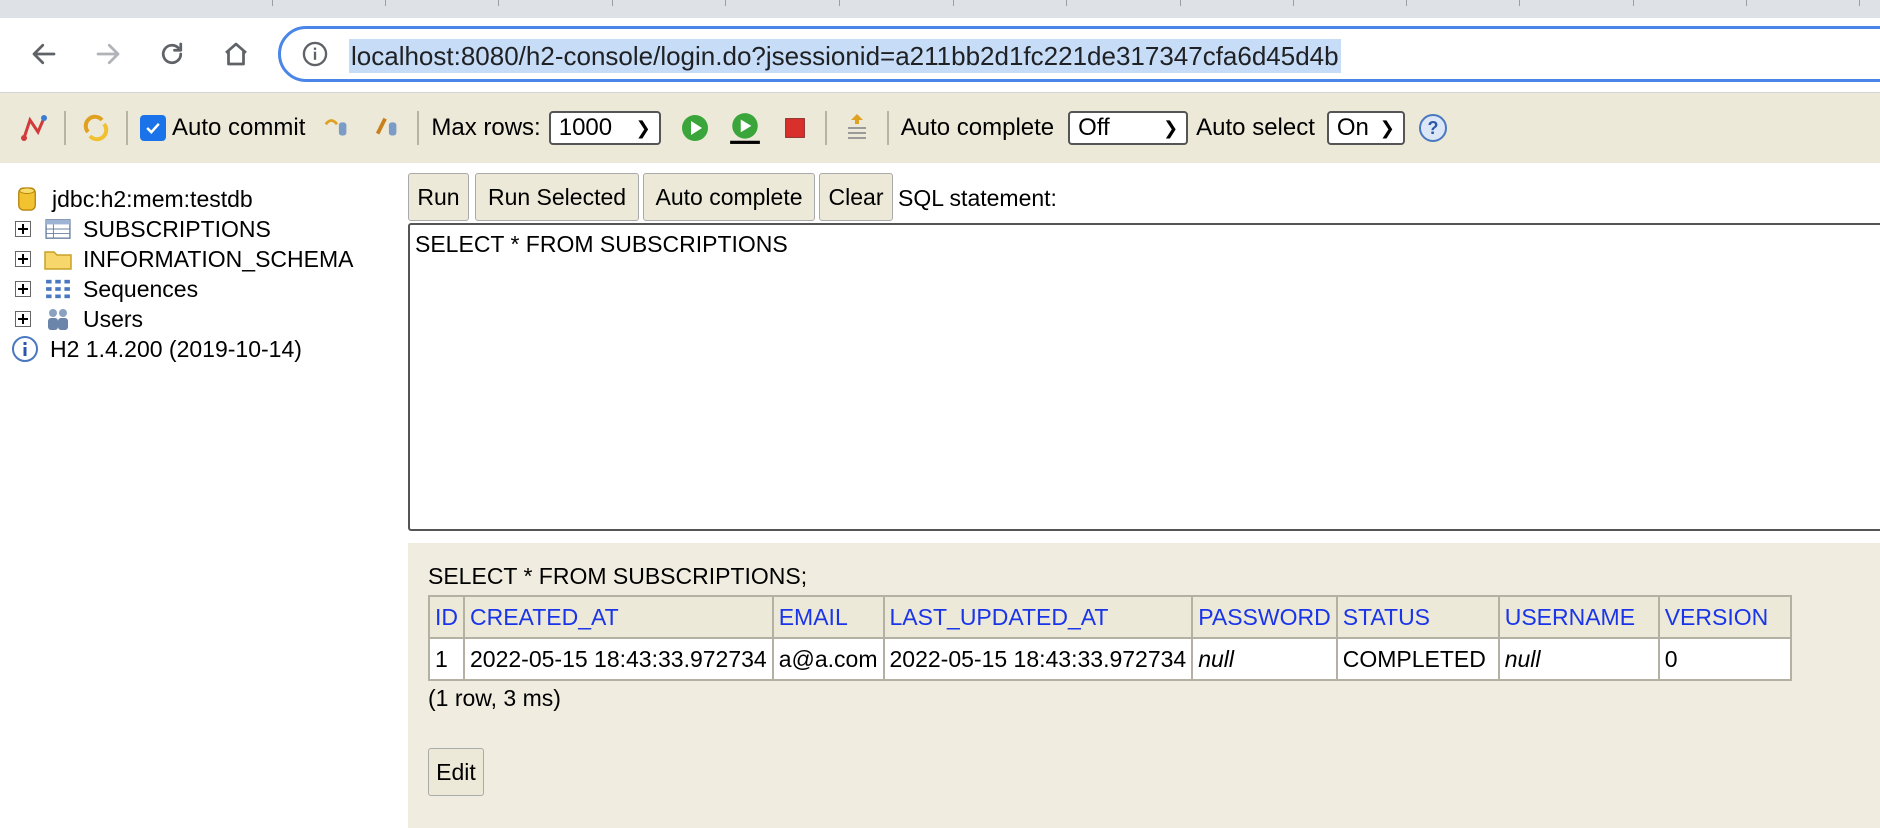 The width and height of the screenshot is (1880, 828). I want to click on run-button: Run, so click(438, 197).